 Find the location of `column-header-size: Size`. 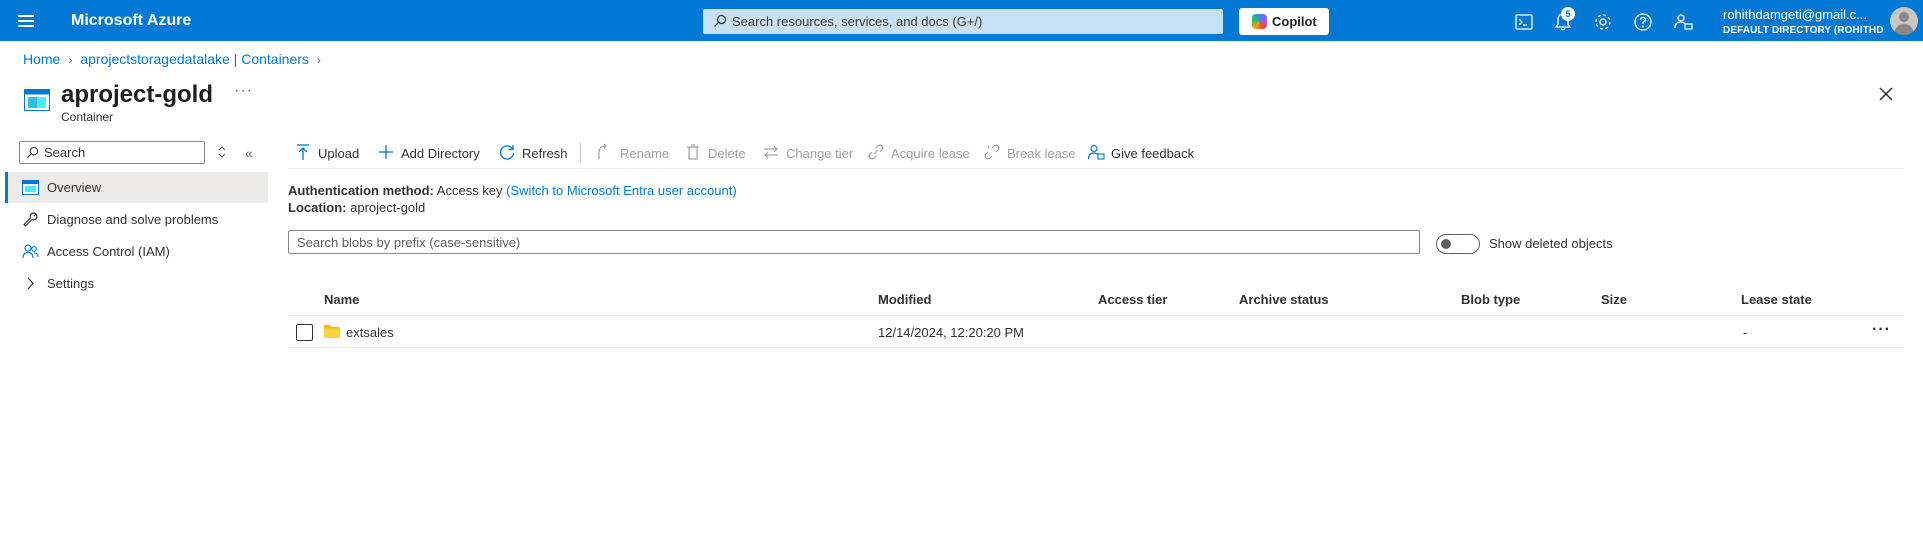

column-header-size: Size is located at coordinates (1614, 299).